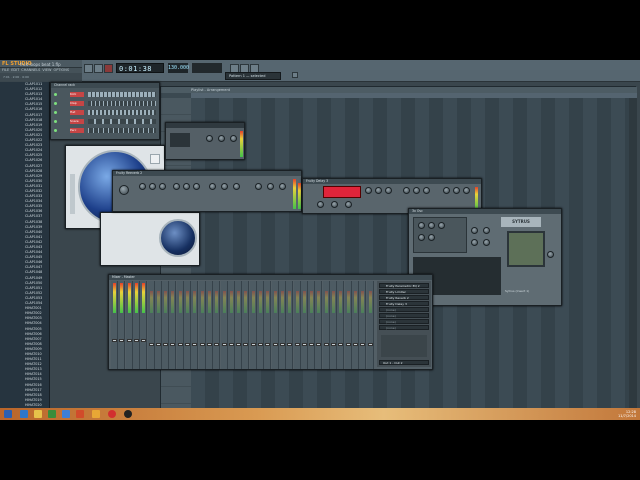 The image size is (640, 480). I want to click on insert-slot: Fruity Delay 3, so click(404, 303).